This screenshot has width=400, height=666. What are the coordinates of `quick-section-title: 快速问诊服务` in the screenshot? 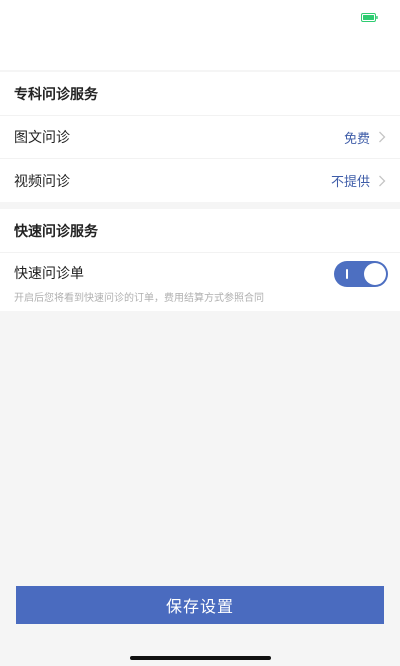 It's located at (200, 231).